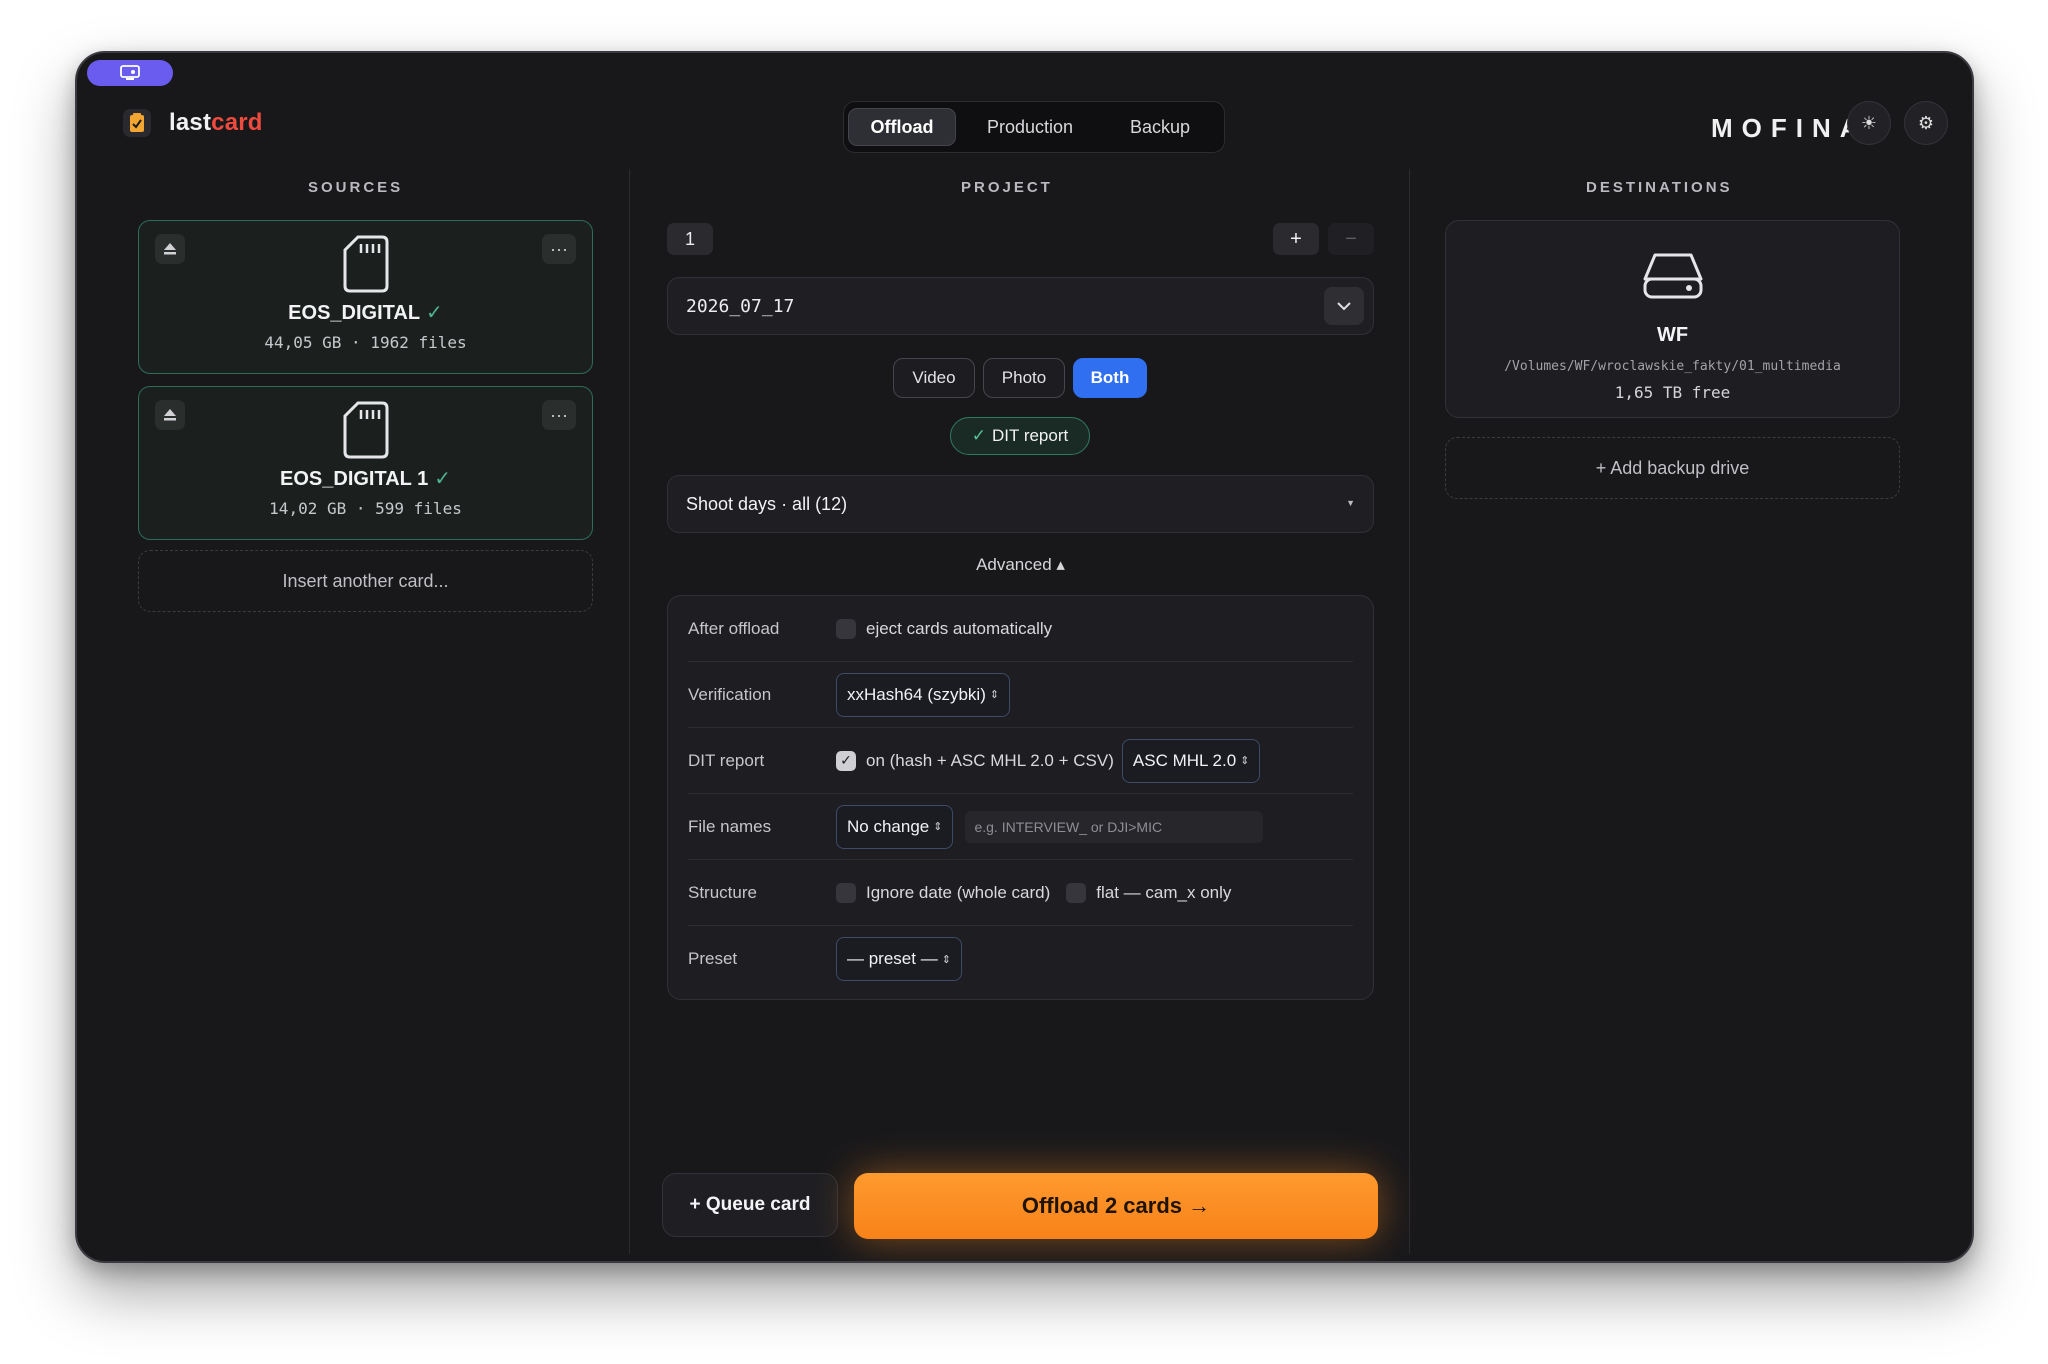 The image size is (2048, 1364). What do you see at coordinates (1164, 892) in the screenshot?
I see `flat-structure-label: flat — cam_x only` at bounding box center [1164, 892].